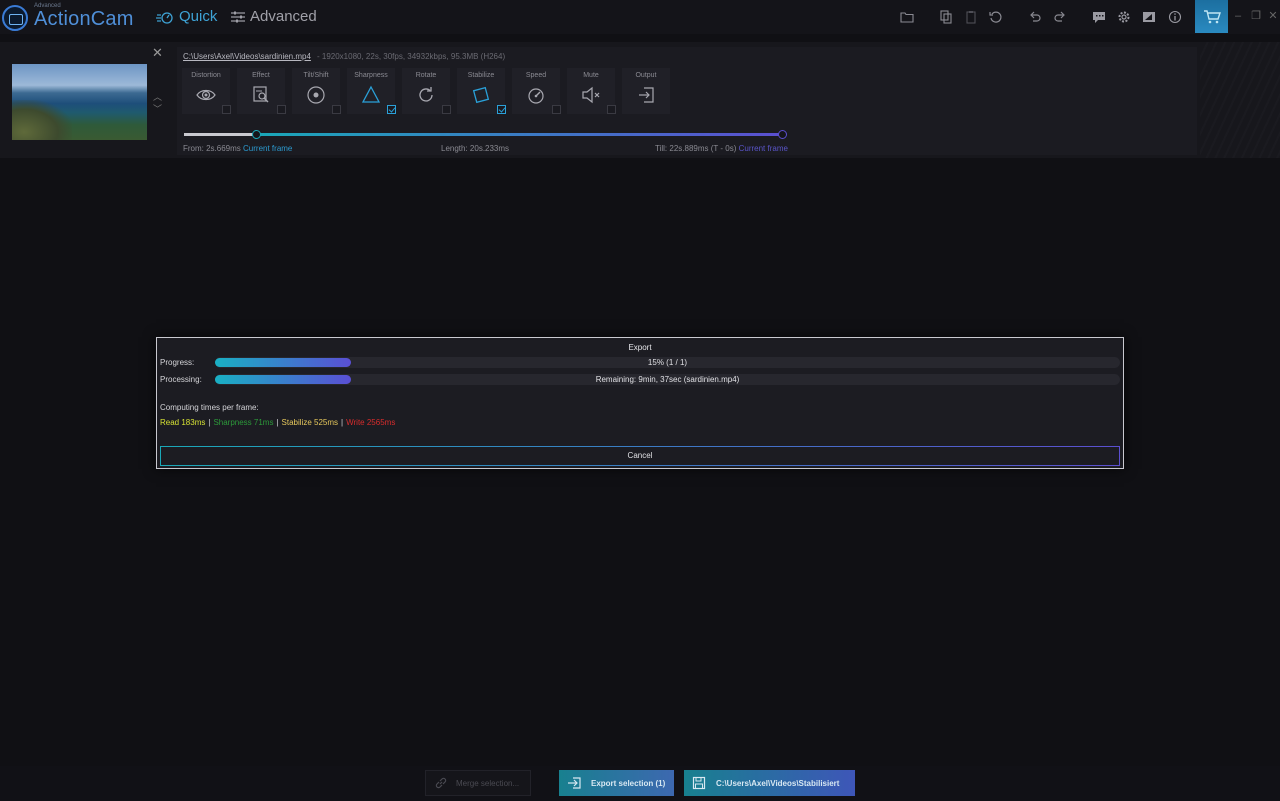  I want to click on effect-icon, so click(261, 94).